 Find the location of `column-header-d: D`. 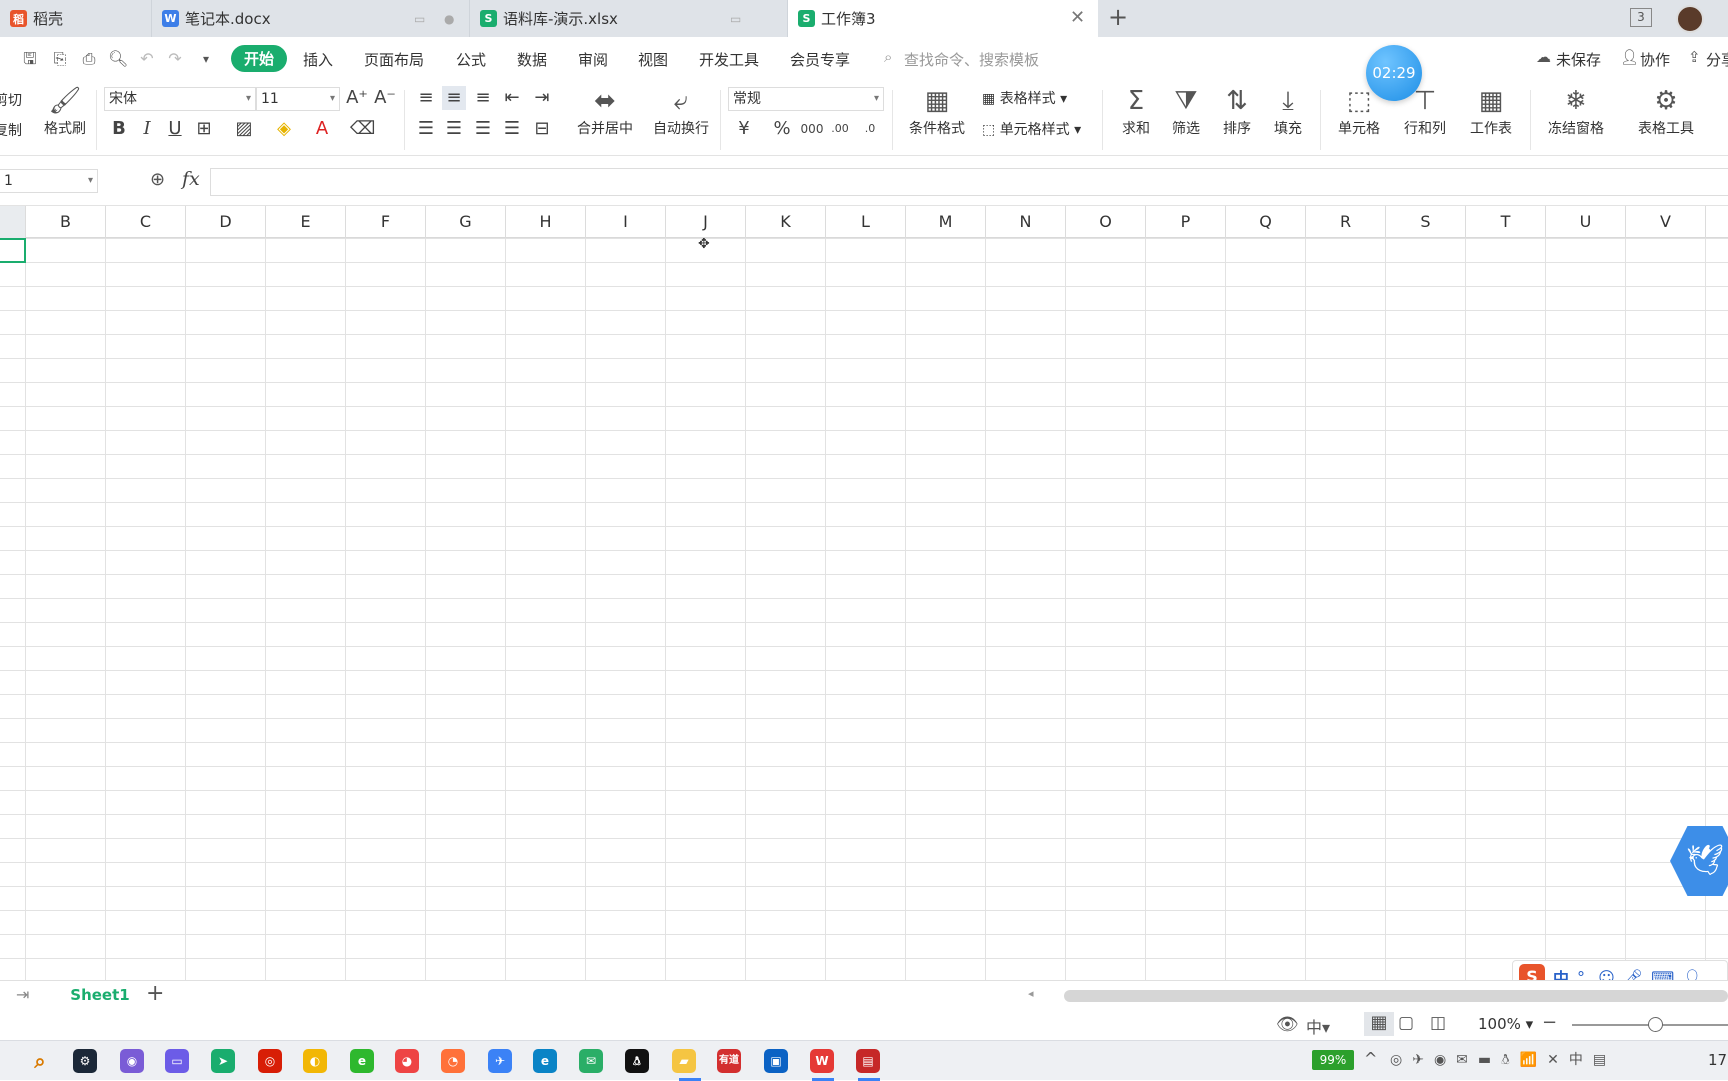

column-header-d: D is located at coordinates (226, 222).